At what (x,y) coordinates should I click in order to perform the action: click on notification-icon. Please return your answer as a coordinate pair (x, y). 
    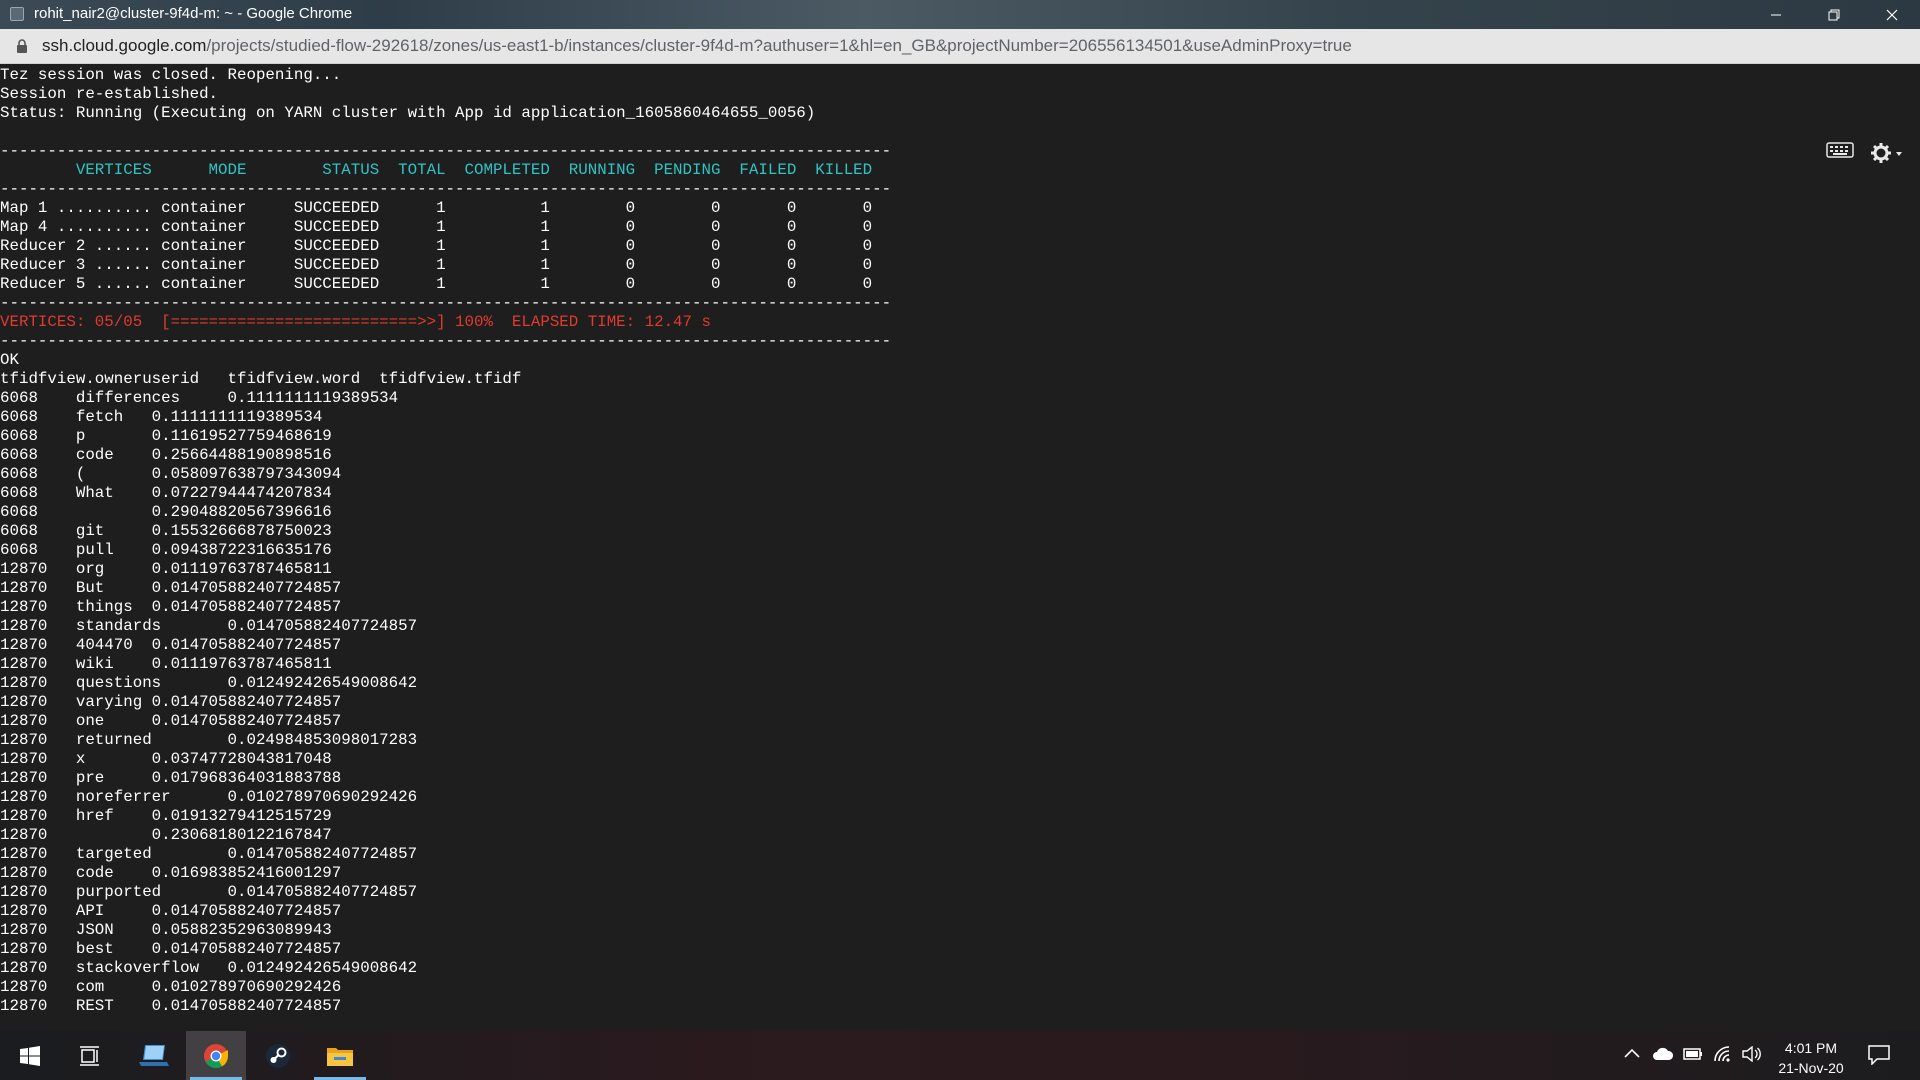
    Looking at the image, I should click on (1879, 1055).